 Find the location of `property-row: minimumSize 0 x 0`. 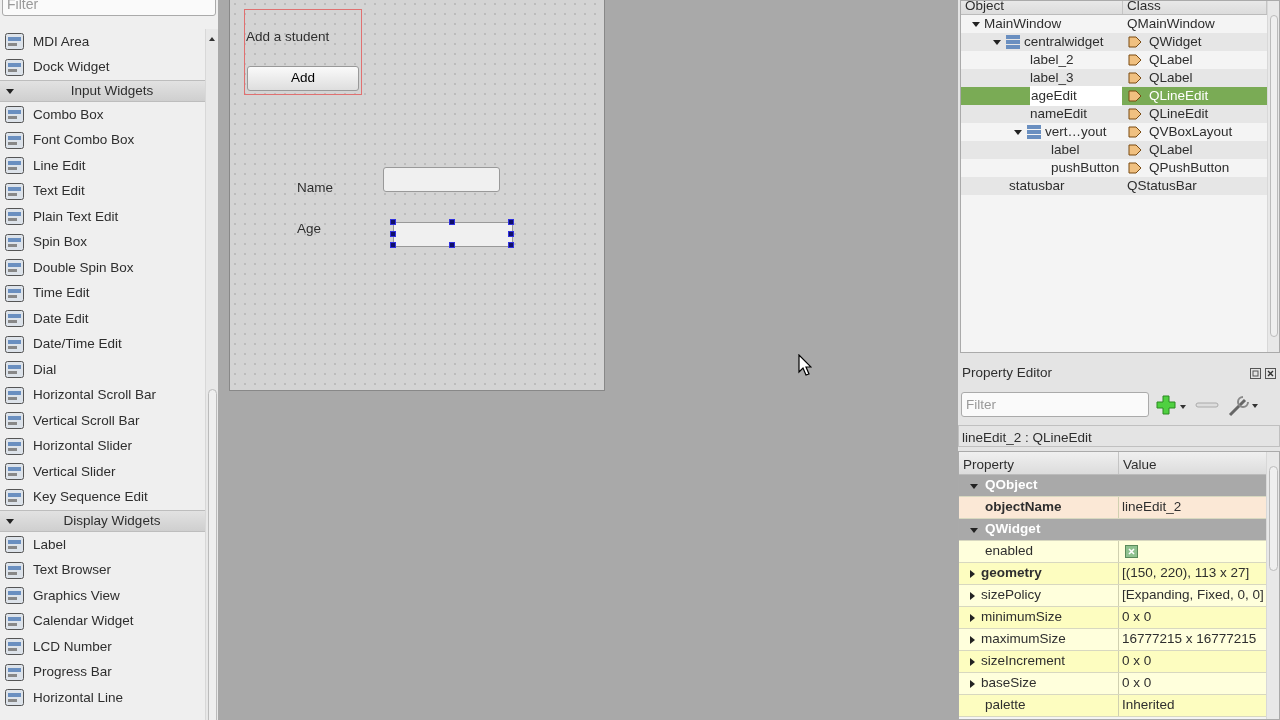

property-row: minimumSize 0 x 0 is located at coordinates (1112, 618).